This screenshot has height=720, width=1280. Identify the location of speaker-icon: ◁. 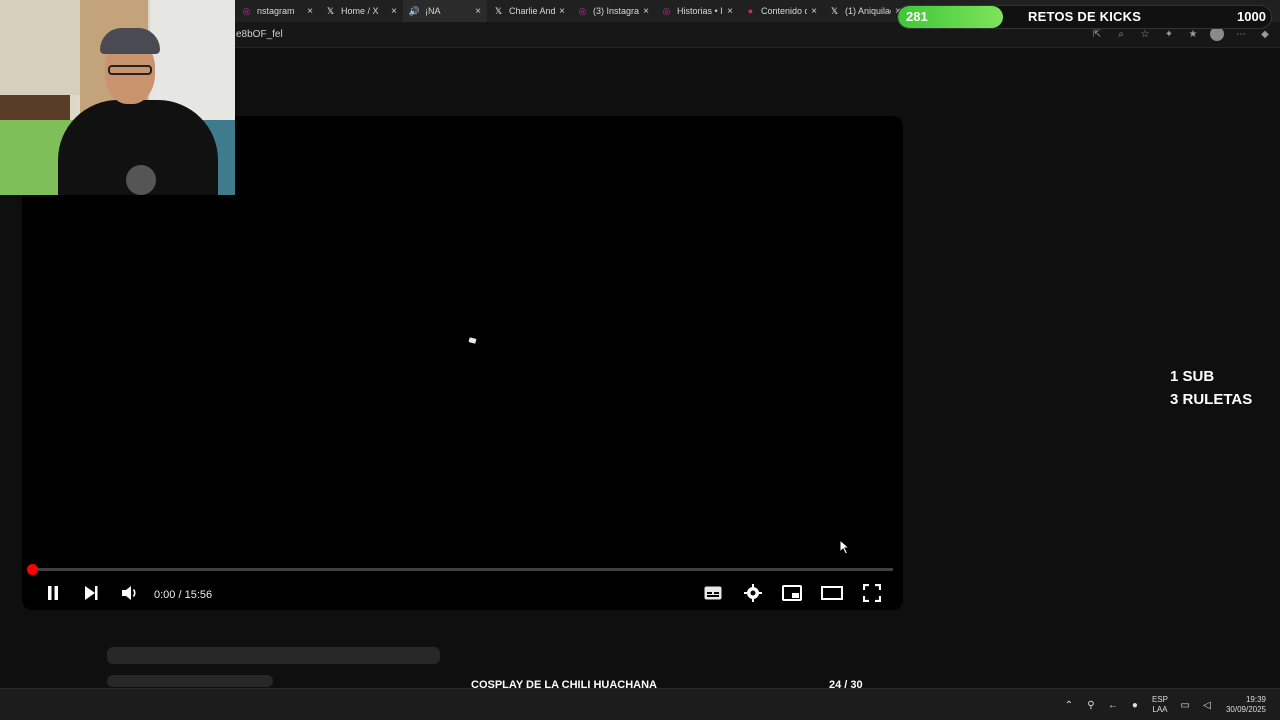
(1207, 705).